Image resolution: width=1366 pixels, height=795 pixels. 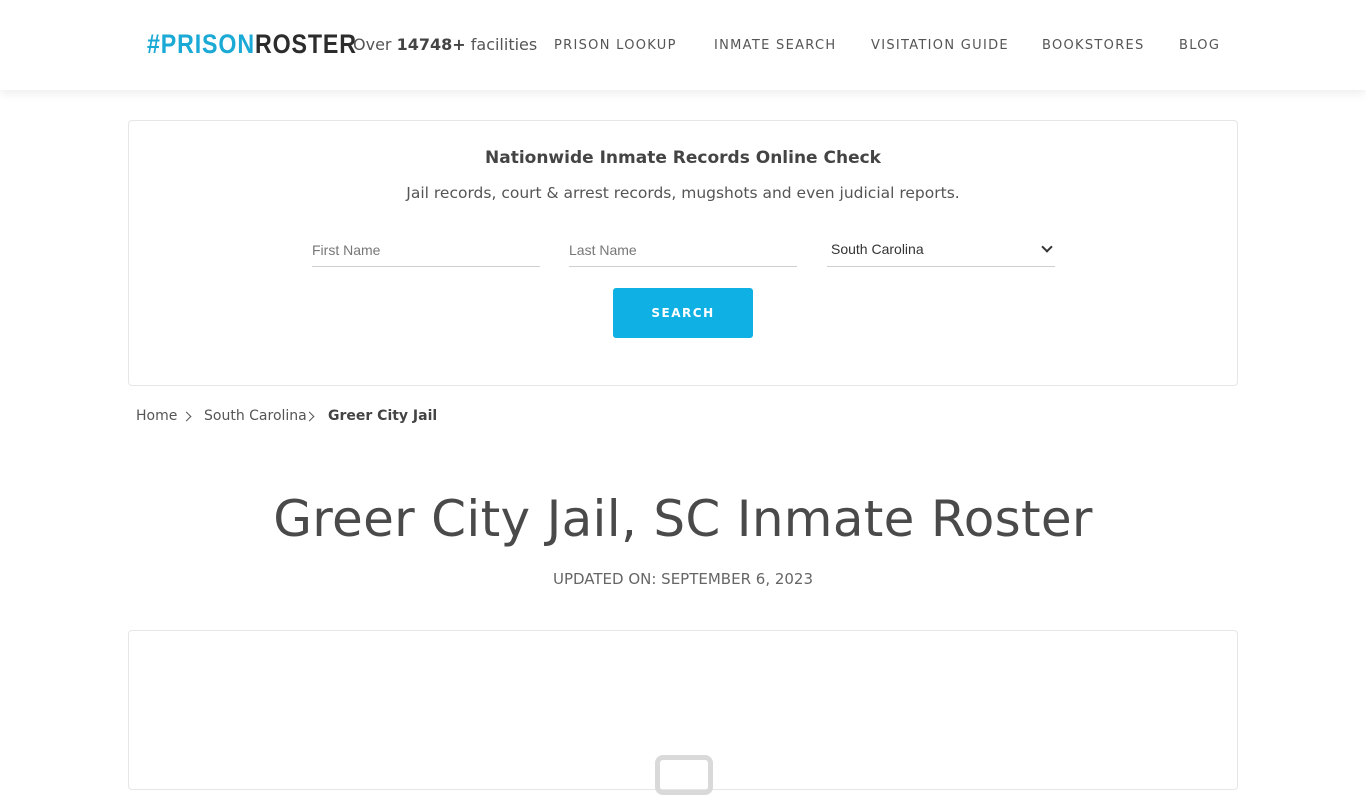 What do you see at coordinates (684, 775) in the screenshot?
I see `image-placeholder-icon` at bounding box center [684, 775].